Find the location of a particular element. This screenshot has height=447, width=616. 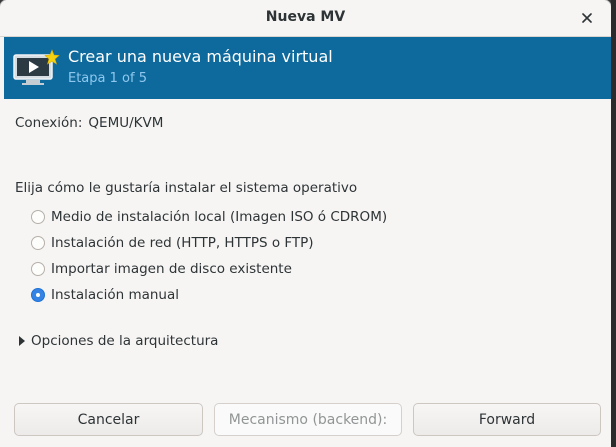

radio-manual-install: Instalación manual is located at coordinates (105, 295).